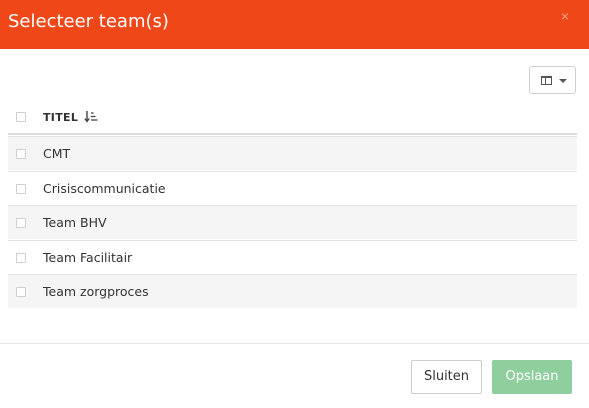 This screenshot has width=589, height=408. I want to click on caret-down-icon, so click(563, 81).